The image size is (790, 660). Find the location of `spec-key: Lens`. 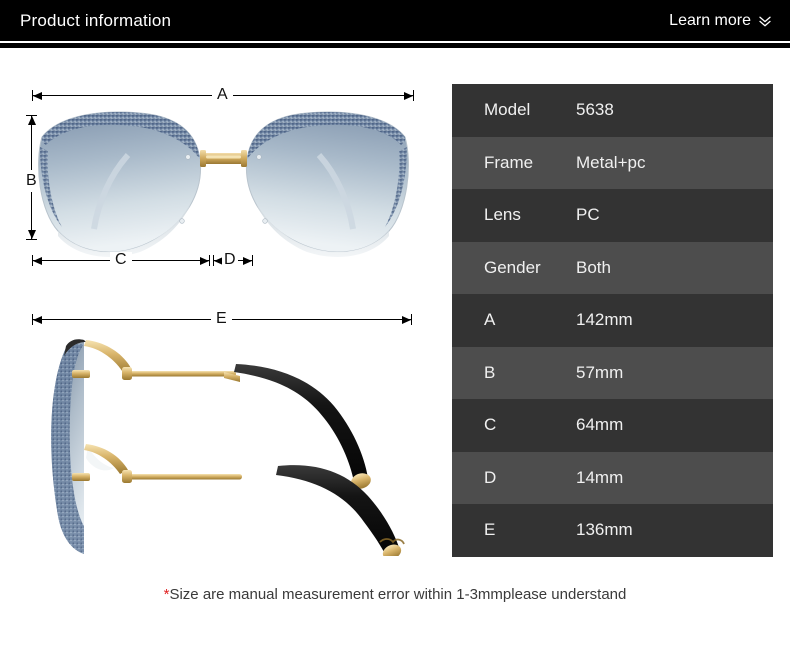

spec-key: Lens is located at coordinates (502, 215).